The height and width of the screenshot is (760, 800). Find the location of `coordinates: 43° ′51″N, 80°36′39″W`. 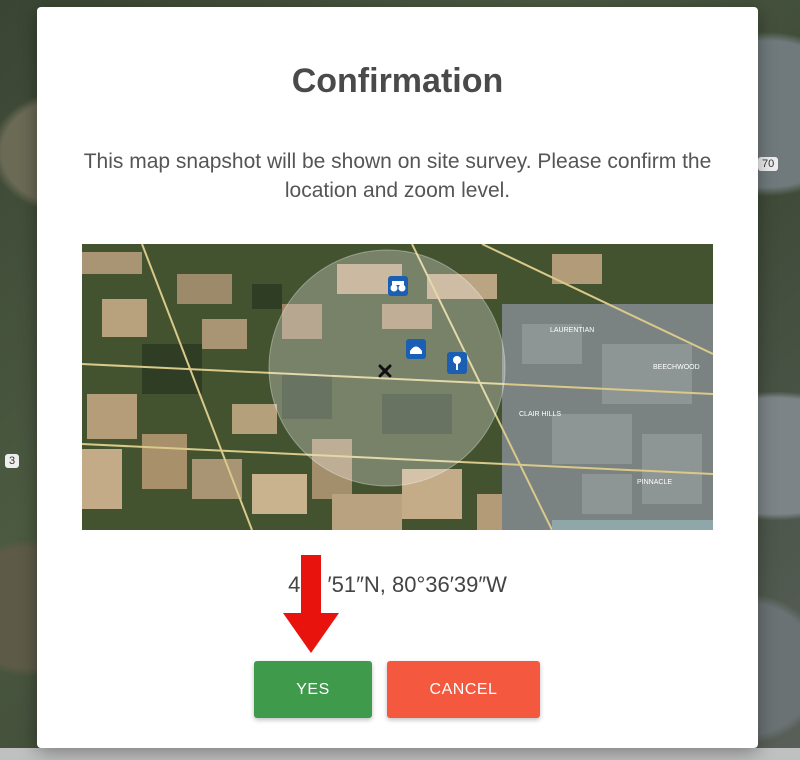

coordinates: 43° ′51″N, 80°36′39″W is located at coordinates (397, 584).